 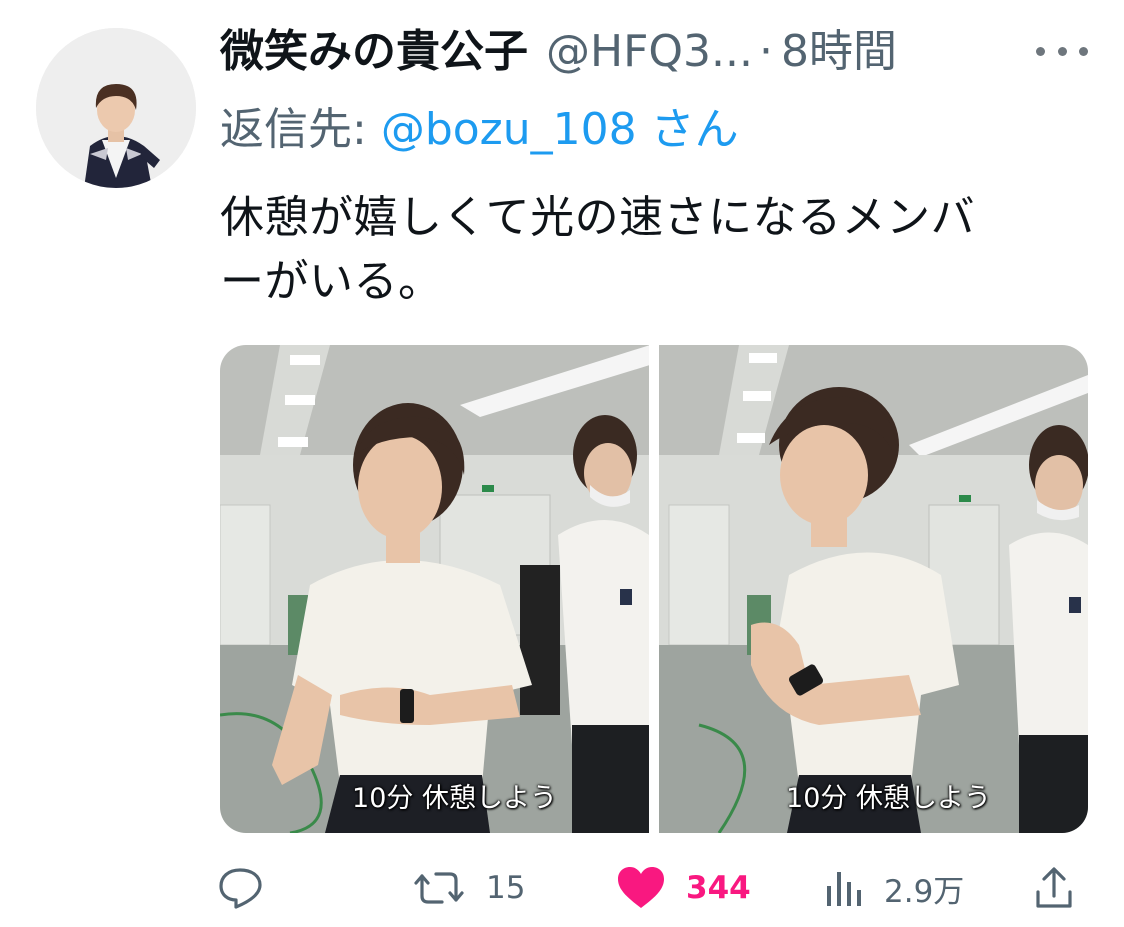 I want to click on tweet-header: 微笑みの貴公子 @HFQ3... · 8時間, so click(x=650, y=52).